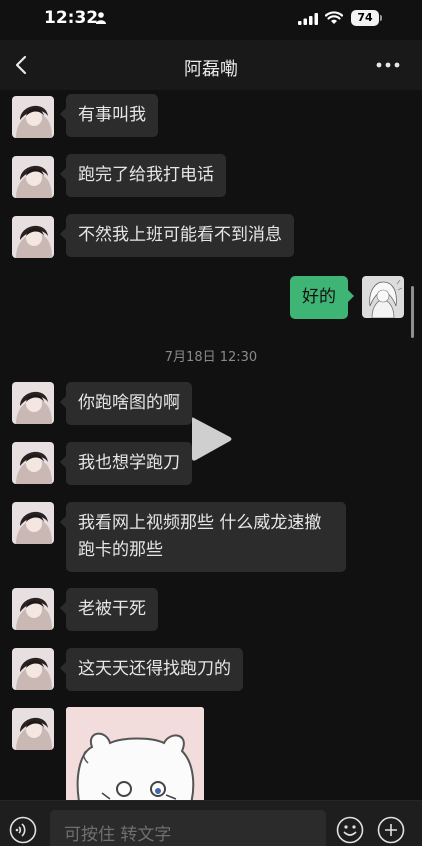  Describe the element at coordinates (322, 297) in the screenshot. I see `message-bubble-outgoing: 好的` at that location.